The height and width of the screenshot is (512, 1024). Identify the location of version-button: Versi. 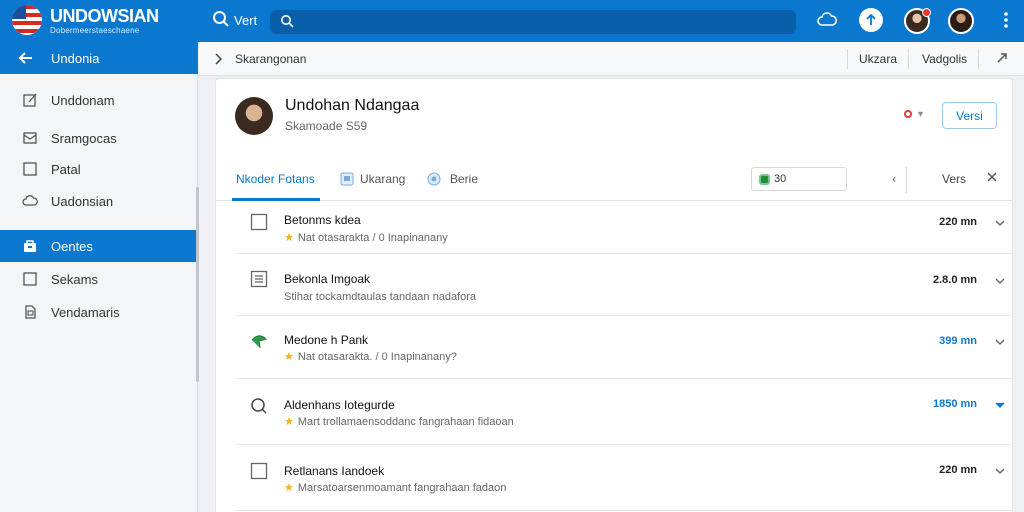
(969, 115).